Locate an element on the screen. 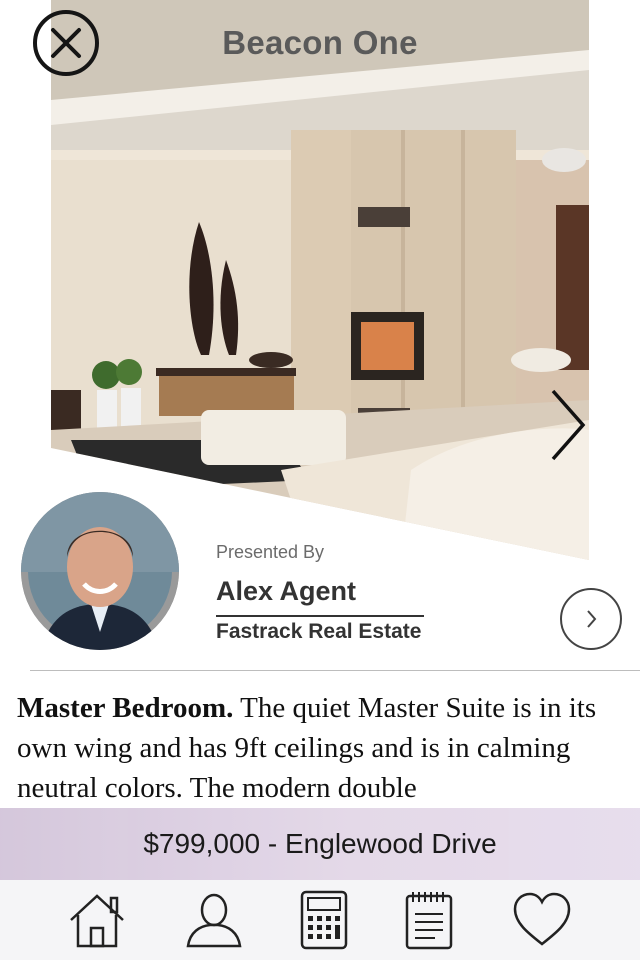 The image size is (640, 960). tab-bar is located at coordinates (320, 920).